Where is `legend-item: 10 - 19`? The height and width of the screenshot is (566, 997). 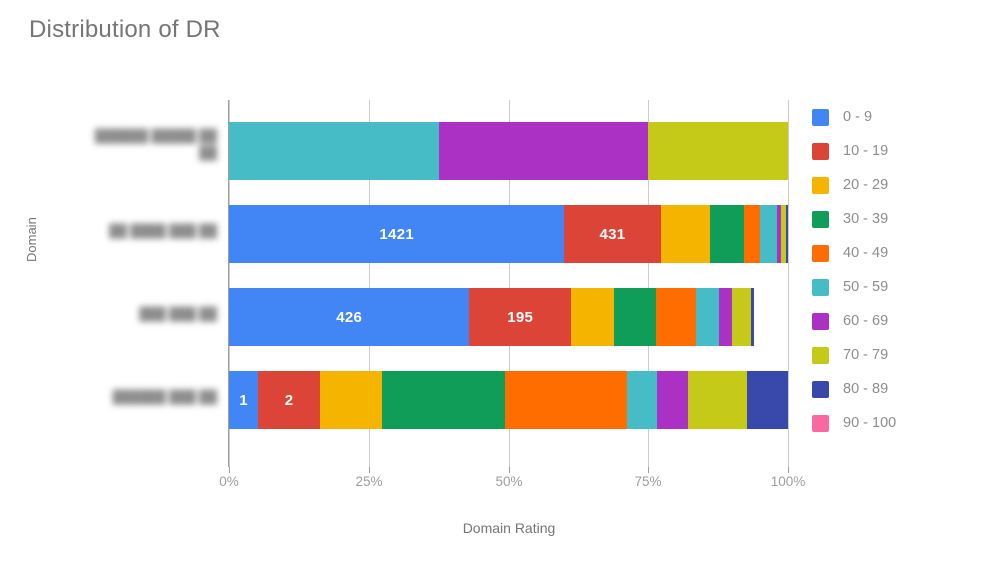
legend-item: 10 - 19 is located at coordinates (899, 151).